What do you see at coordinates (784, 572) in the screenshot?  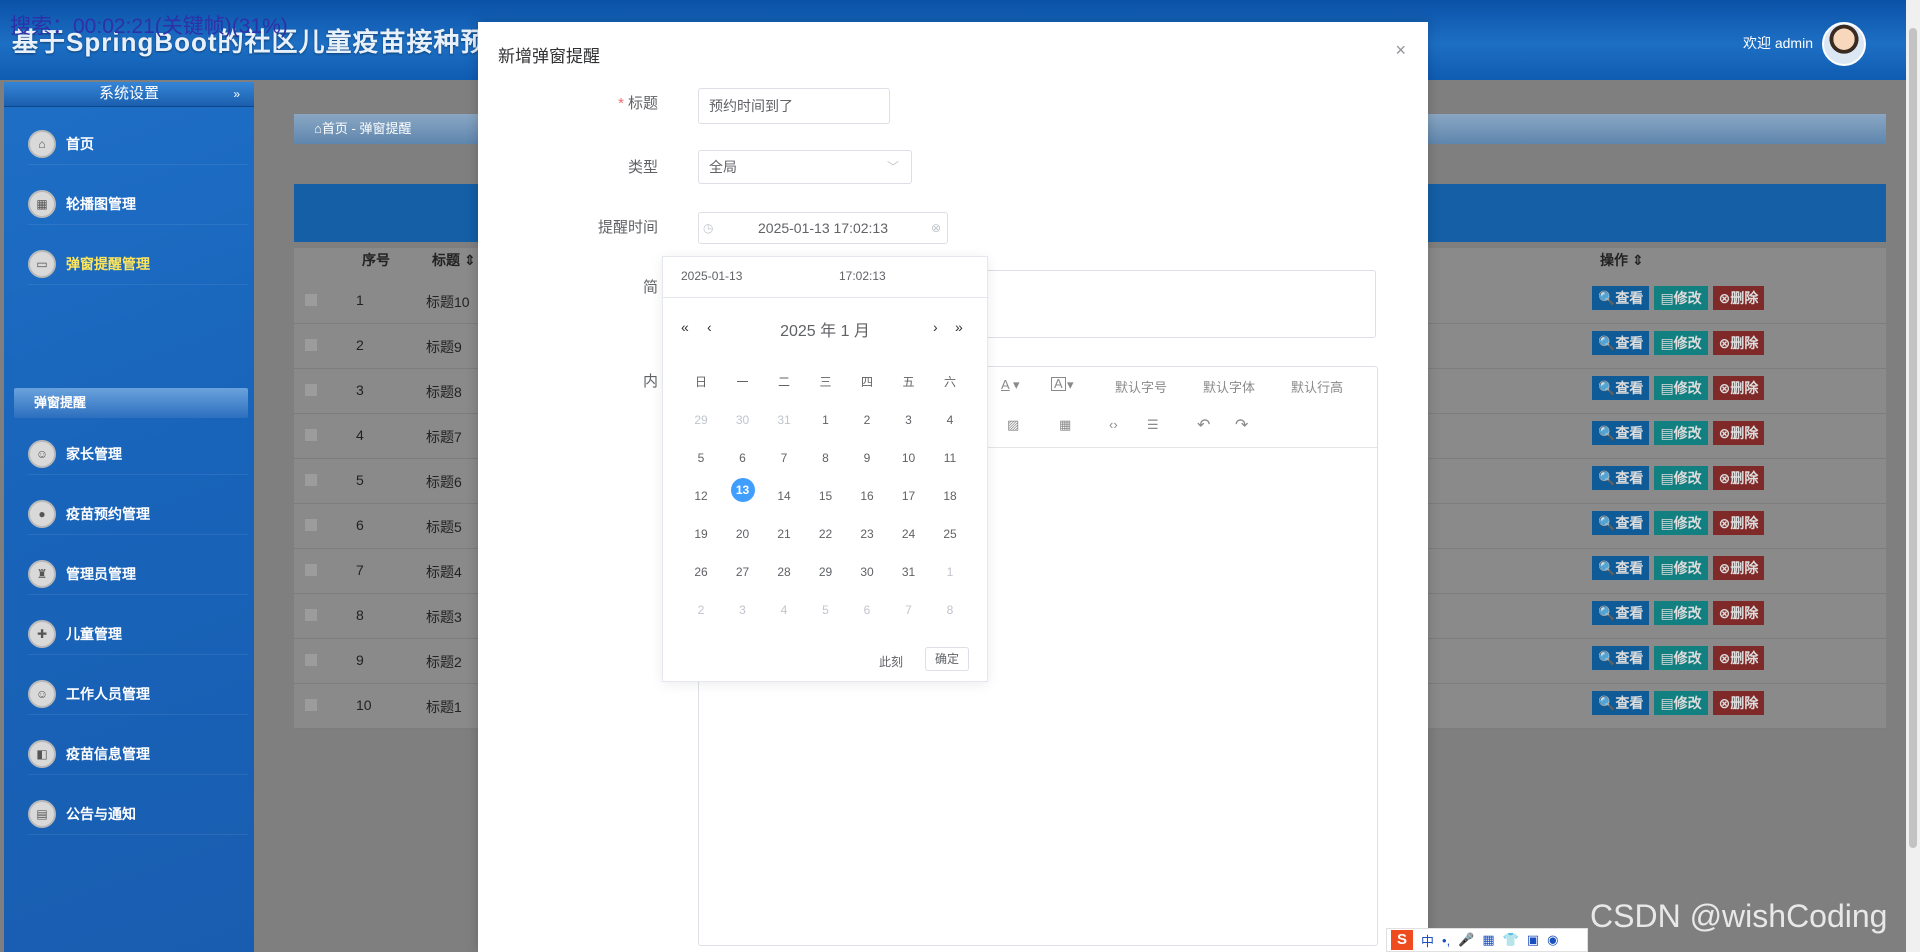 I see `day-cell: 28` at bounding box center [784, 572].